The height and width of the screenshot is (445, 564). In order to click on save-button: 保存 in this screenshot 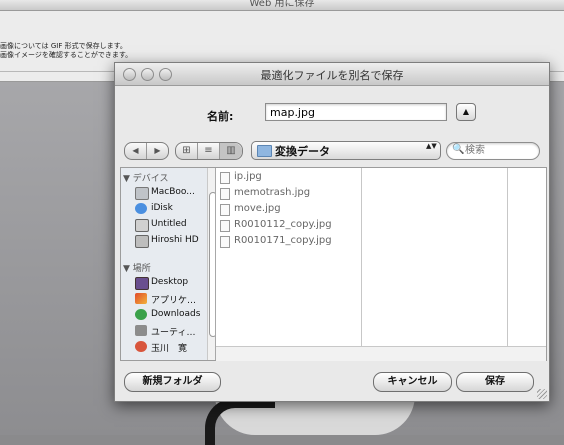, I will do `click(495, 382)`.